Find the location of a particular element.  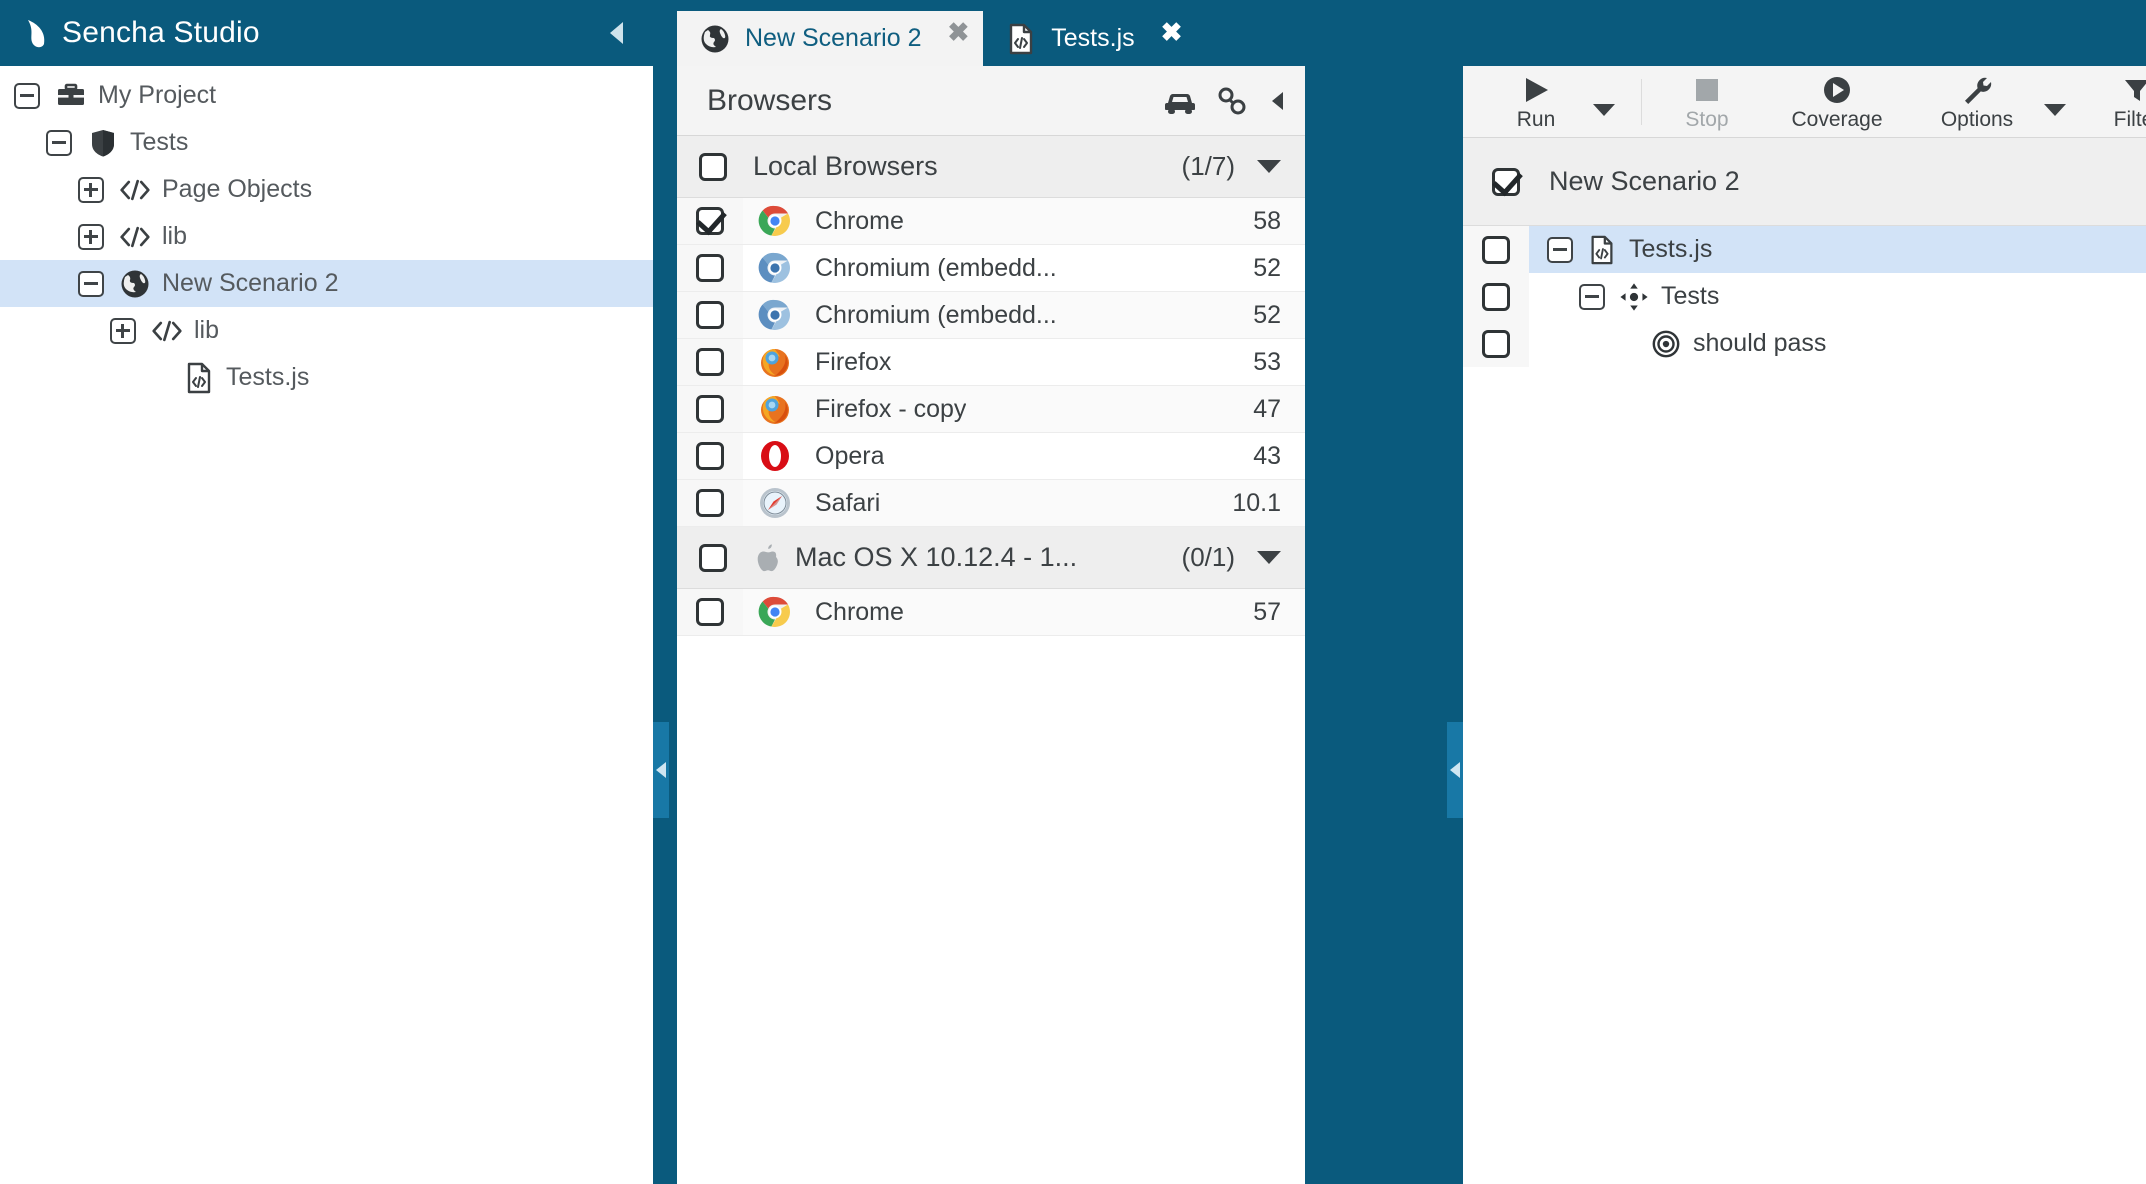

tab-icon-wrap is located at coordinates (1021, 39).